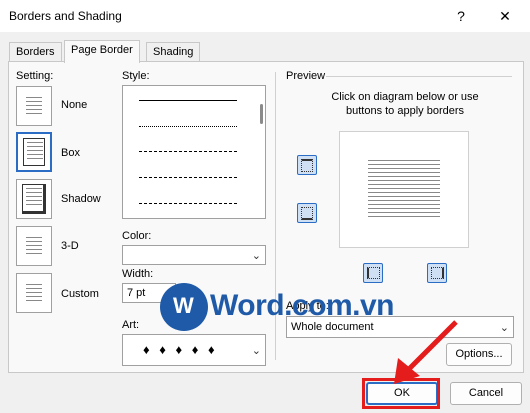 The image size is (530, 413). Describe the element at coordinates (373, 273) in the screenshot. I see `left-border-button` at that location.